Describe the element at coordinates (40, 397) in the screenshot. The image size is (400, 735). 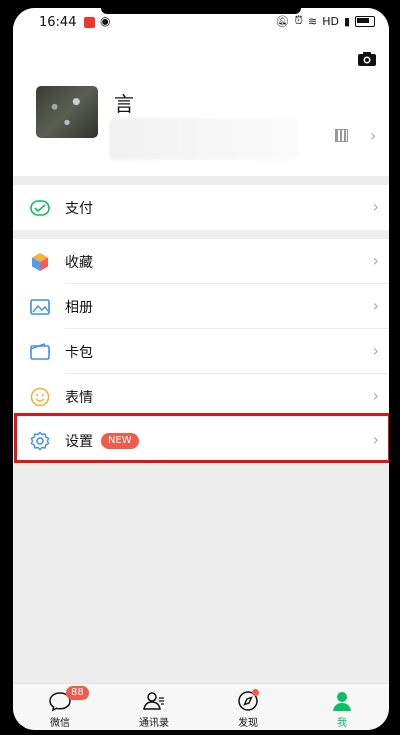
I see `smiley-icon` at that location.